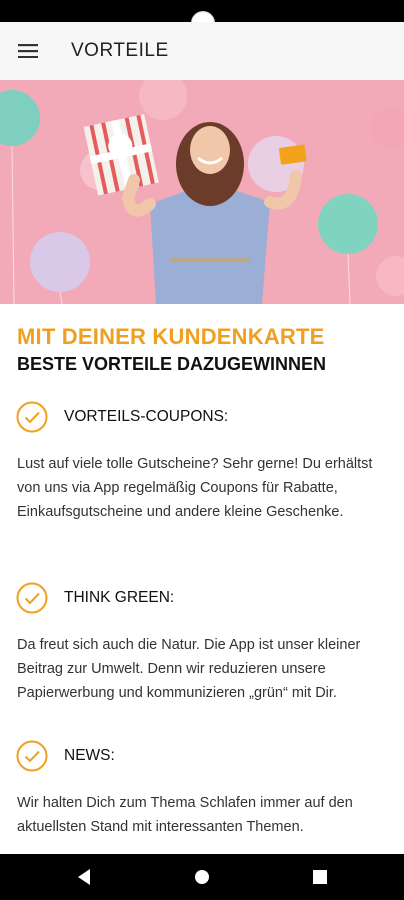  I want to click on home-icon, so click(202, 877).